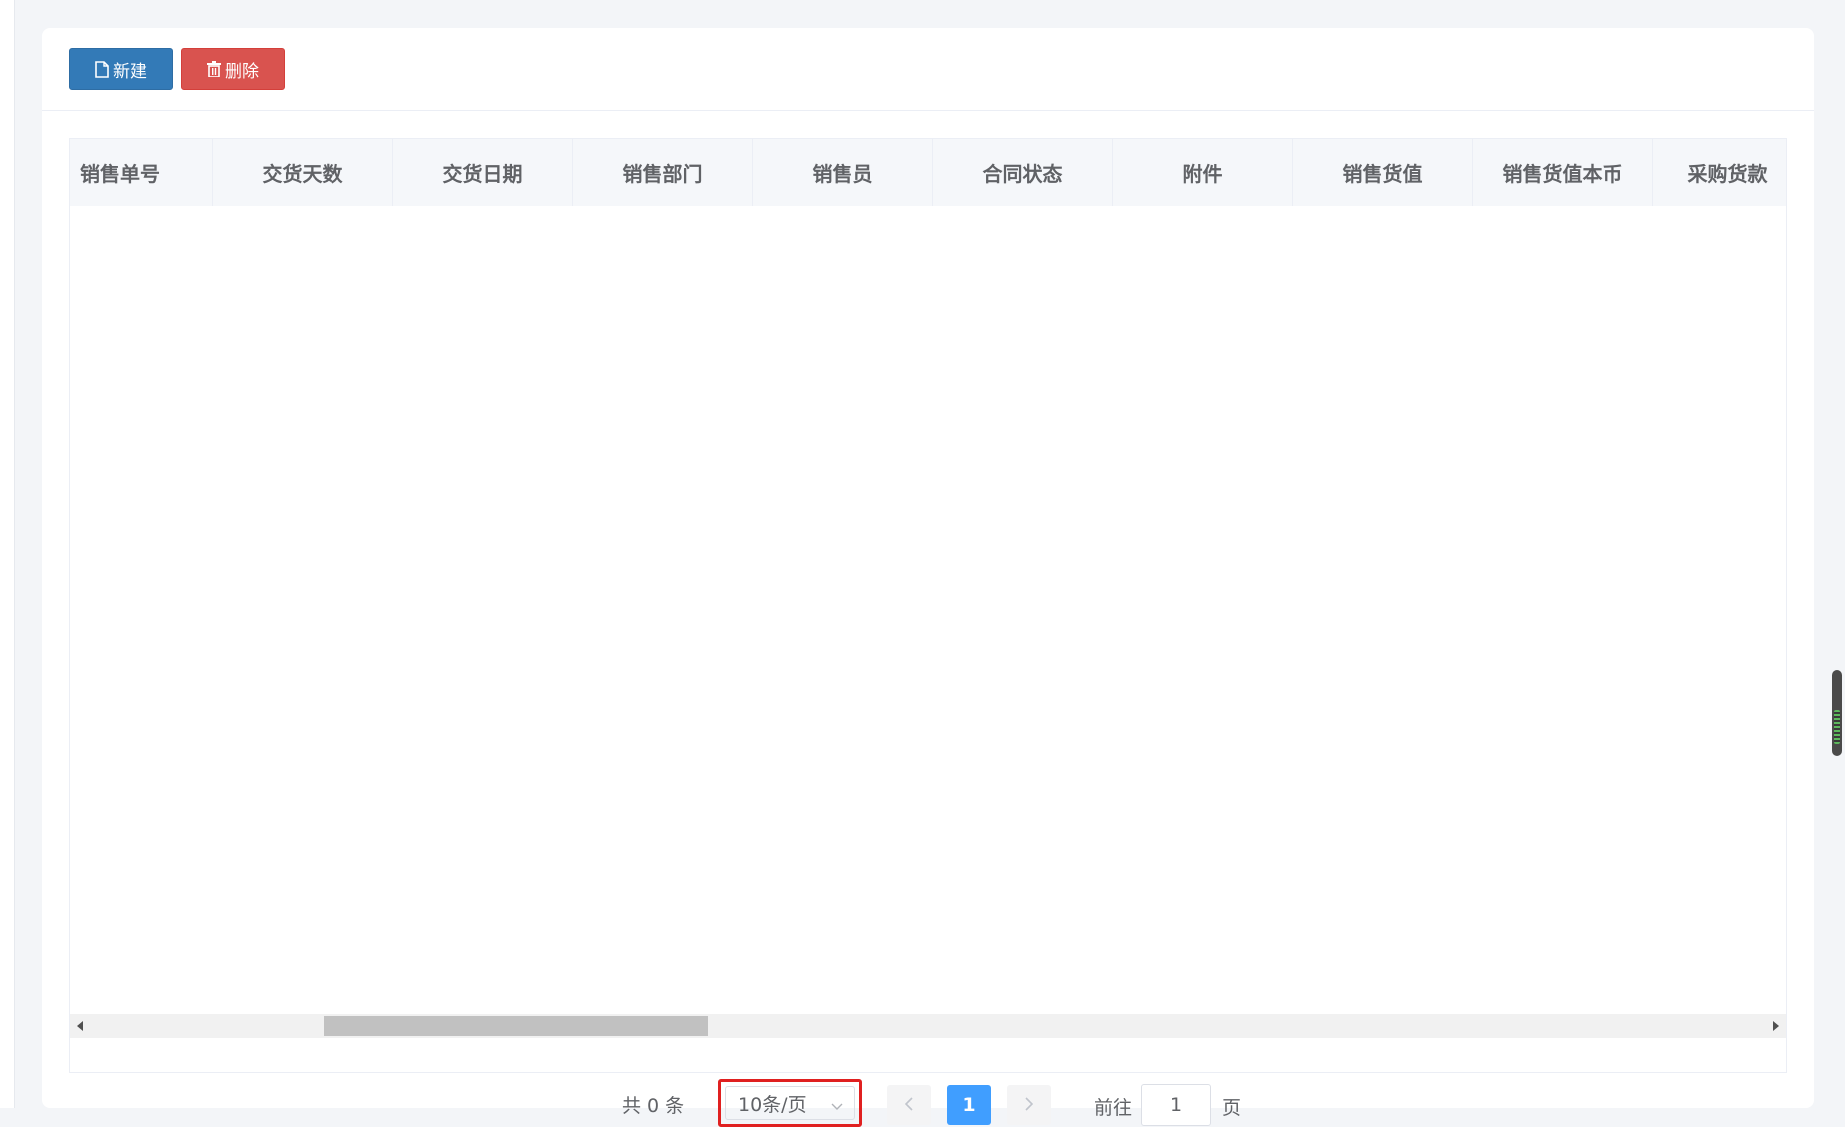  I want to click on page-size-value: 10条/页, so click(772, 1104).